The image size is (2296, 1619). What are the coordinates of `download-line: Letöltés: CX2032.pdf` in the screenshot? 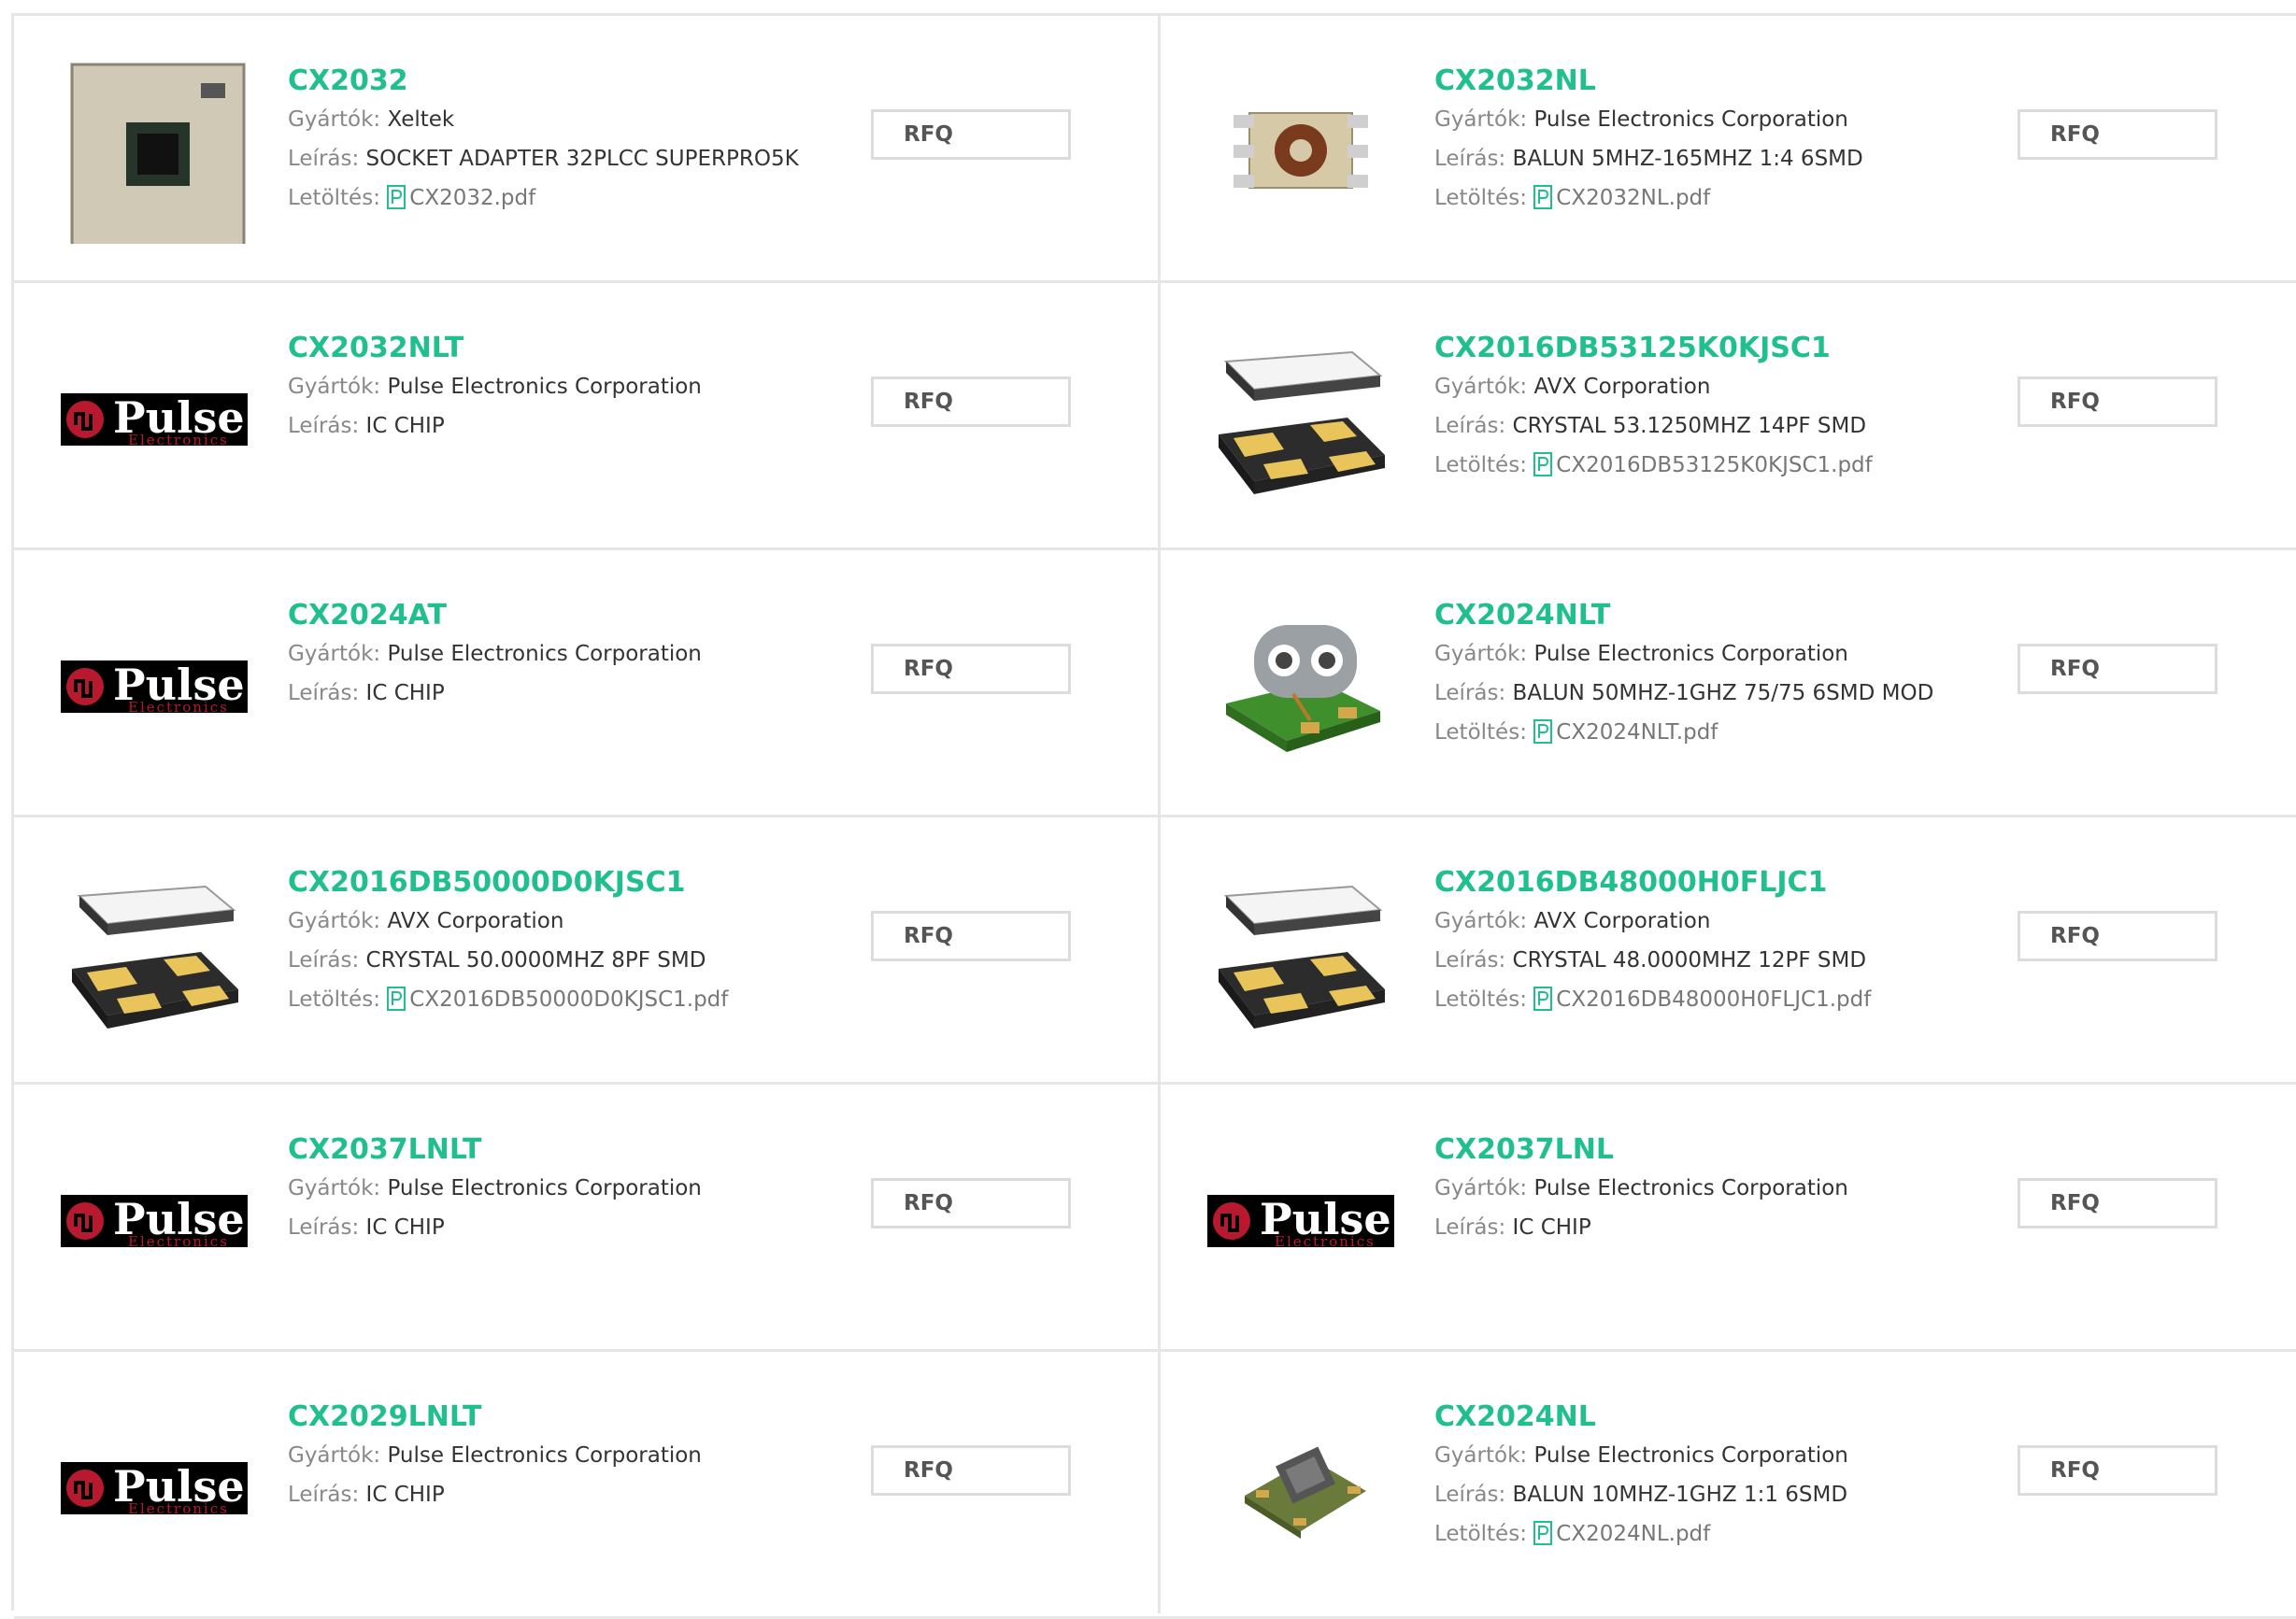 It's located at (577, 198).